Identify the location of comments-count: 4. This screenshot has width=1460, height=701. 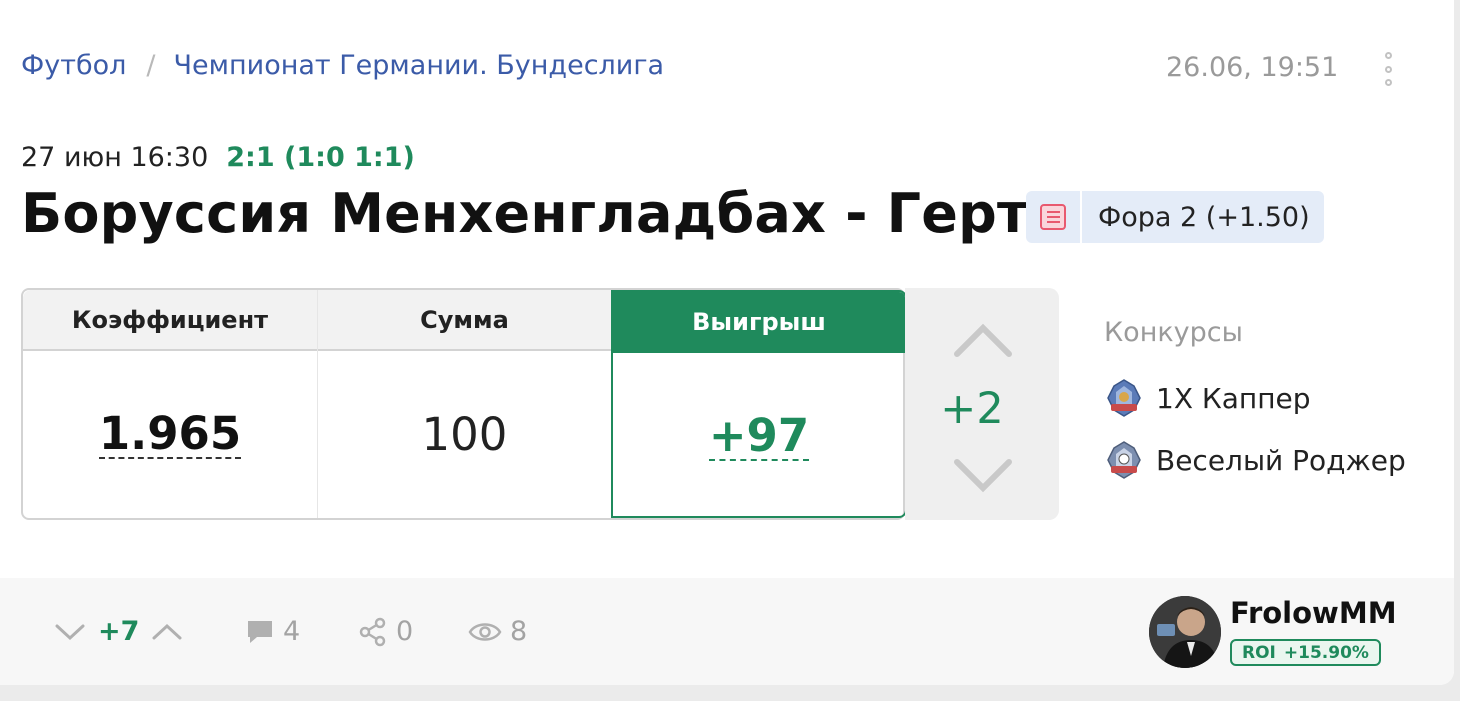
(292, 631).